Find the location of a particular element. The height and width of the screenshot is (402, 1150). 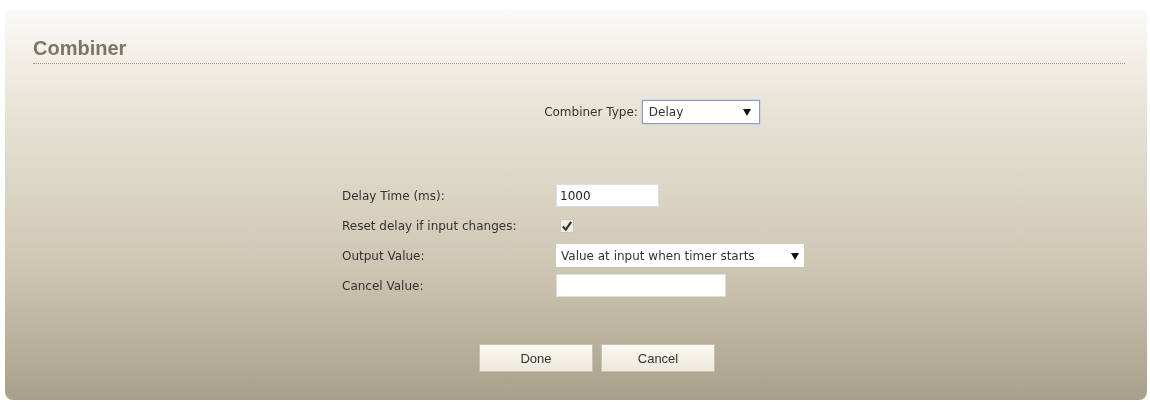

field-label: Output Value: is located at coordinates (384, 255).